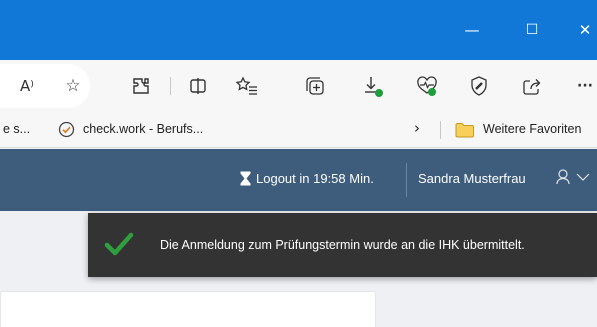  Describe the element at coordinates (170, 86) in the screenshot. I see `toolbar-divider` at that location.